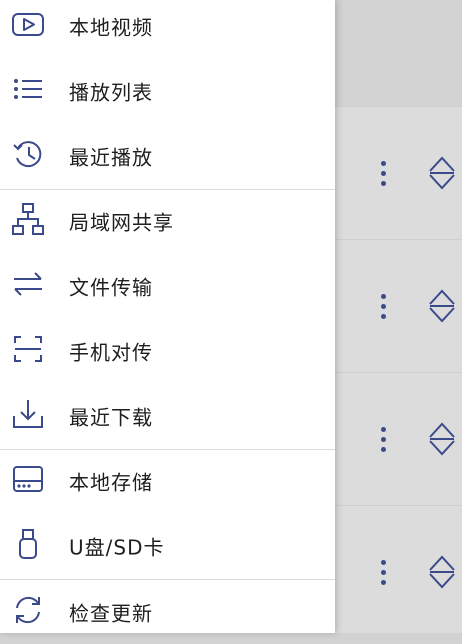 The height and width of the screenshot is (644, 462). What do you see at coordinates (121, 222) in the screenshot?
I see `drawer-item-label: 局域网共享` at bounding box center [121, 222].